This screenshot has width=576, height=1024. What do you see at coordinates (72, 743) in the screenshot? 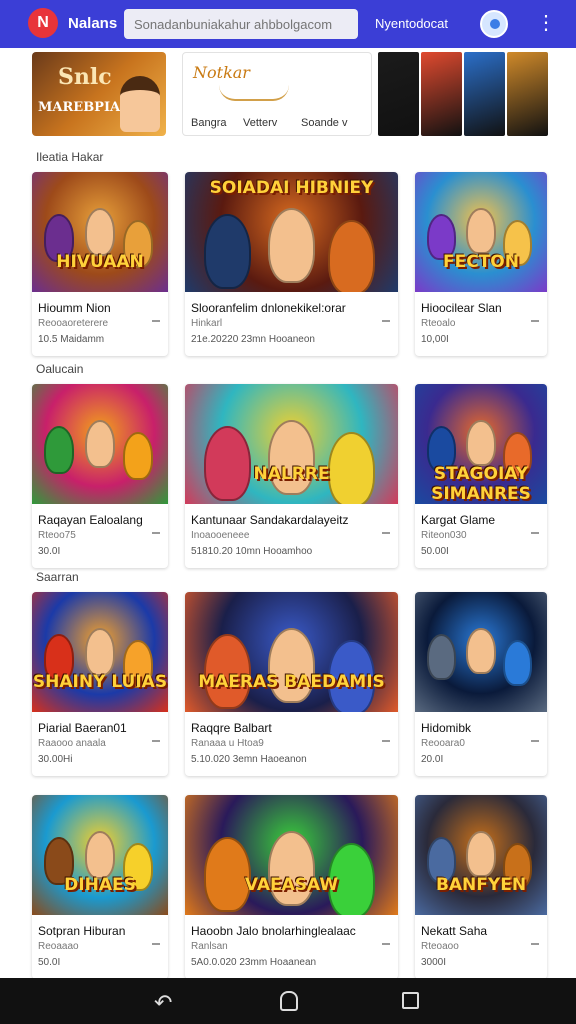
I see `game-publisher: Raaooo anaala` at bounding box center [72, 743].